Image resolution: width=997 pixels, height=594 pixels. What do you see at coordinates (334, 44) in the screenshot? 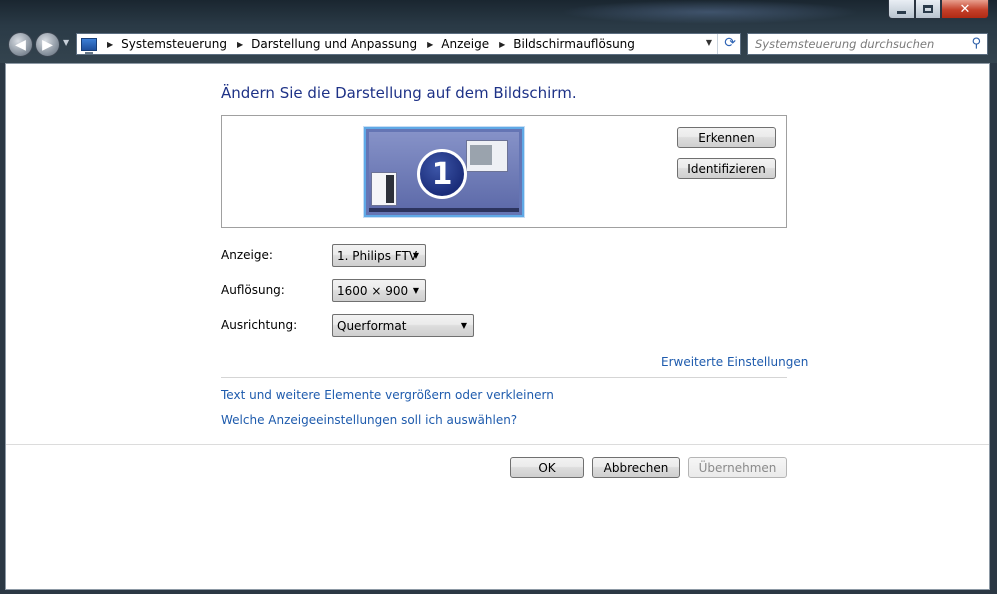
I see `breadcrumb-item-darstellung: Darstellung und Anpassung` at bounding box center [334, 44].